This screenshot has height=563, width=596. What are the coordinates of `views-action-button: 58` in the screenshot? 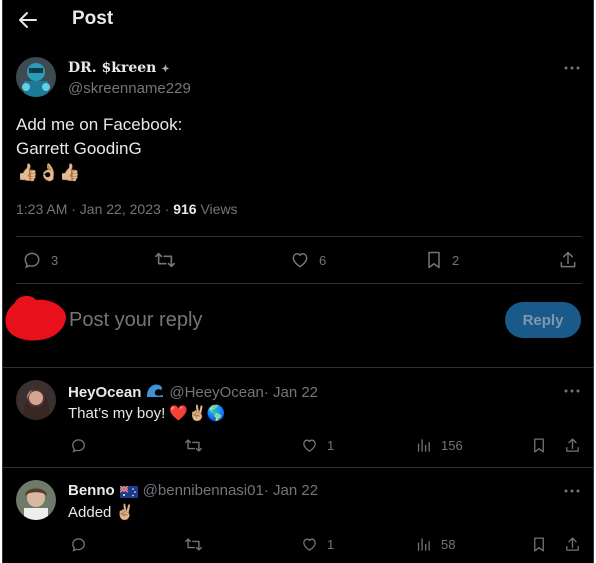 It's located at (435, 544).